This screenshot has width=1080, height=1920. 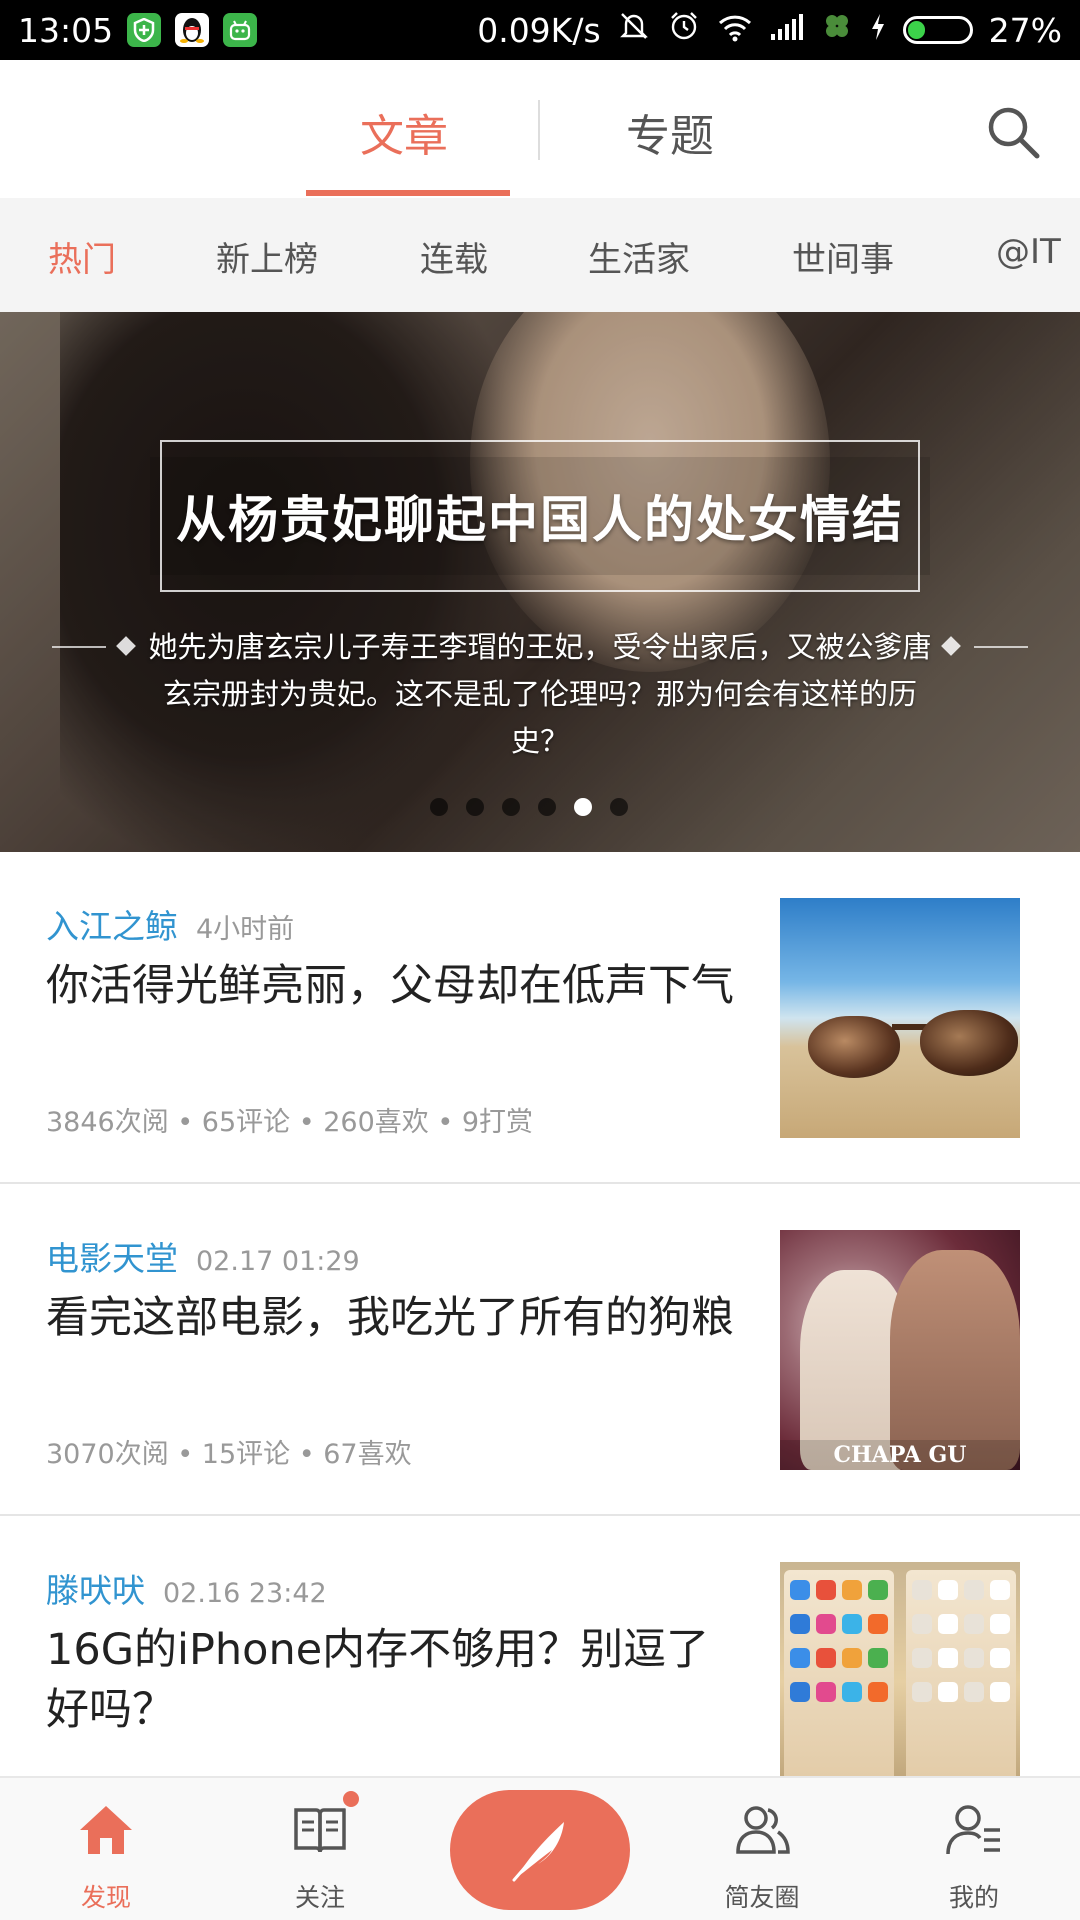 I want to click on category-new-on-list: 新上榜, so click(x=267, y=256).